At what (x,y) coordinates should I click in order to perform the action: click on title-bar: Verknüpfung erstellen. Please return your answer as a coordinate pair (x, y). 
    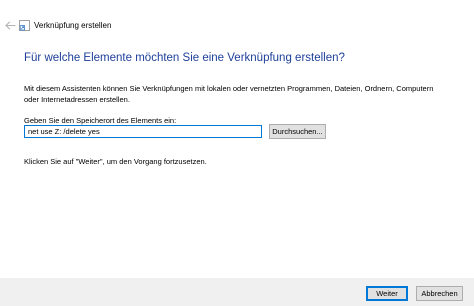
    Looking at the image, I should click on (237, 20).